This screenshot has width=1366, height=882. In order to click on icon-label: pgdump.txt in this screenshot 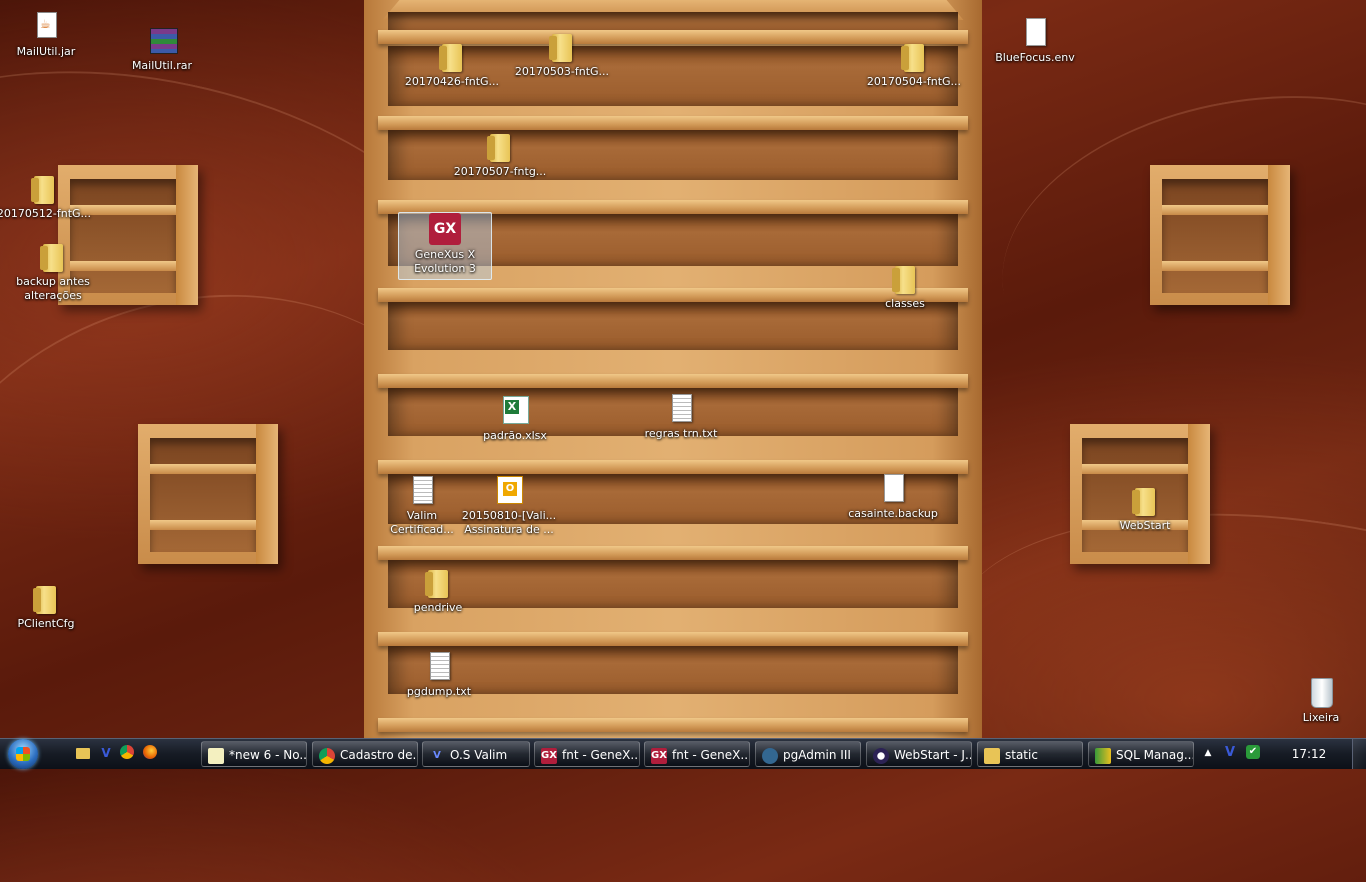, I will do `click(439, 691)`.